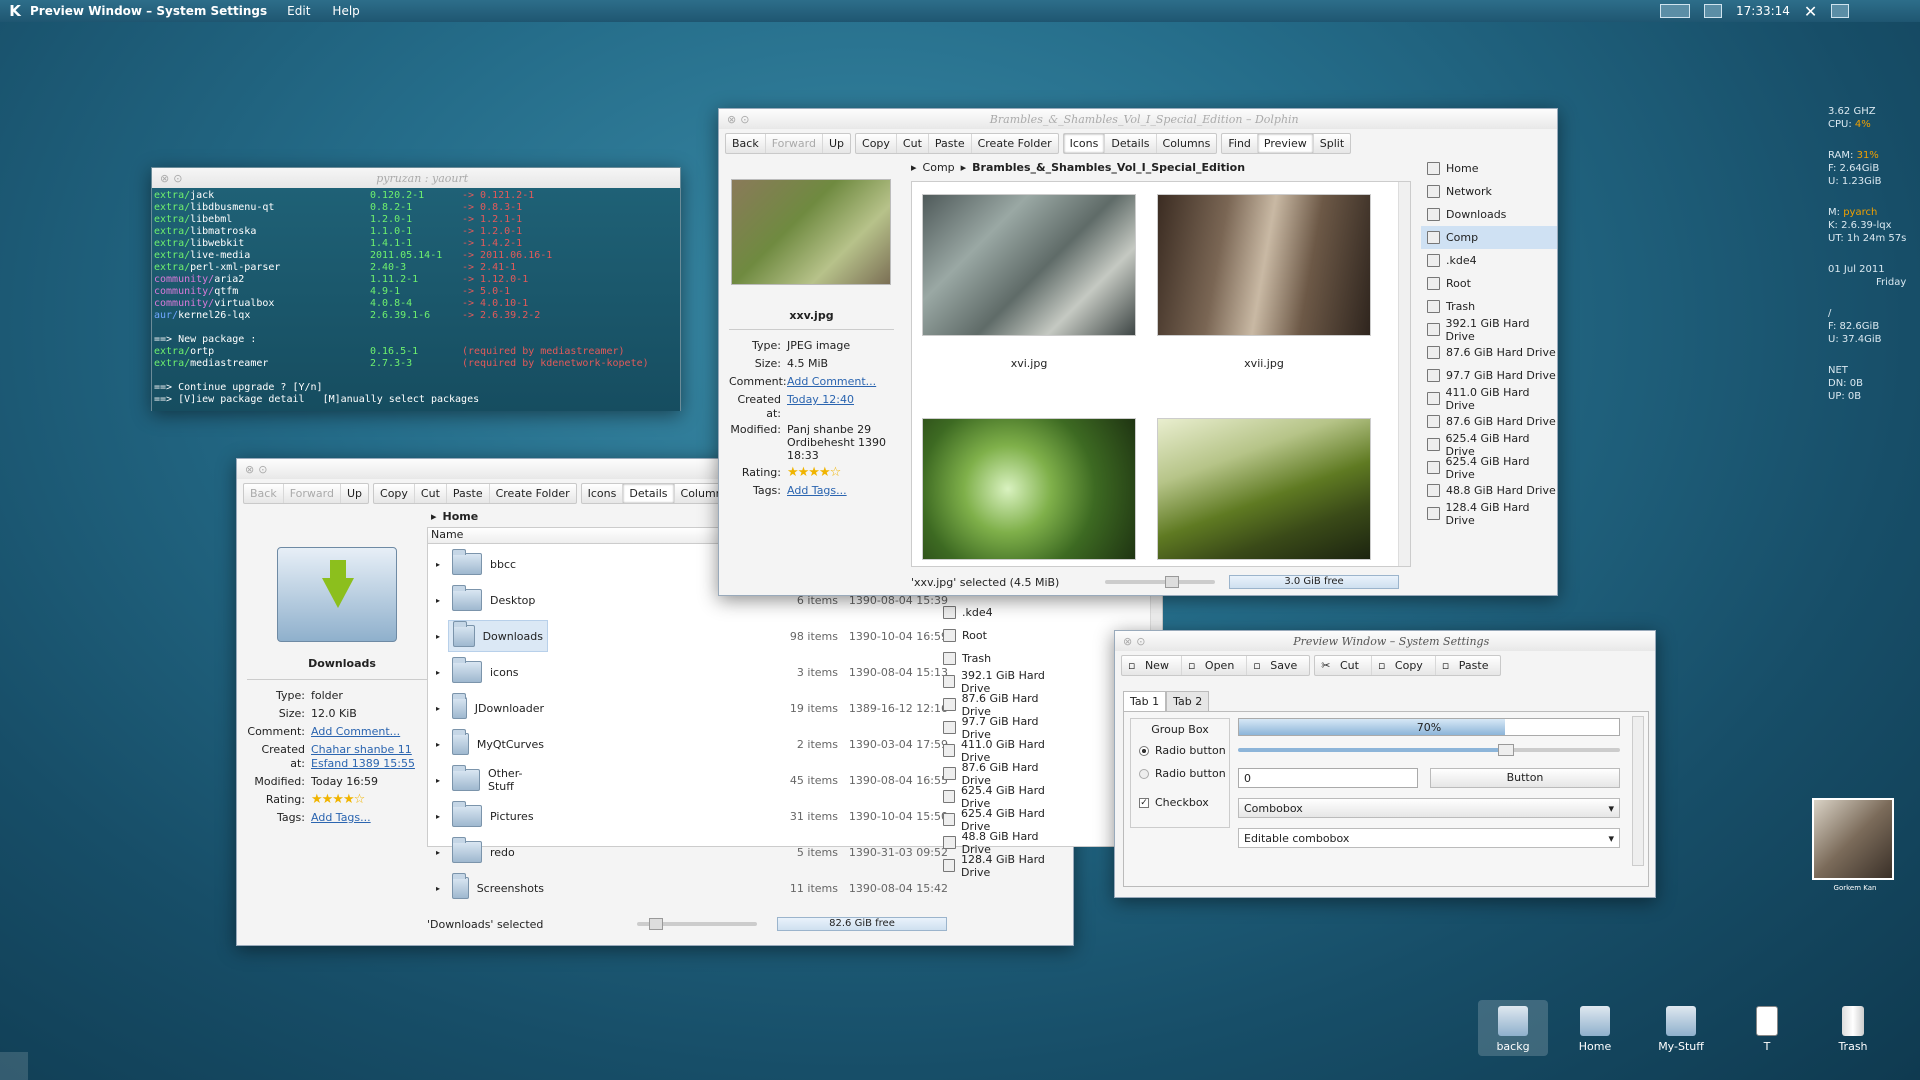 Image resolution: width=1920 pixels, height=1080 pixels. I want to click on file-row: ▸ Screenshots 11 items 1390-08-04 15:42, so click(688, 888).